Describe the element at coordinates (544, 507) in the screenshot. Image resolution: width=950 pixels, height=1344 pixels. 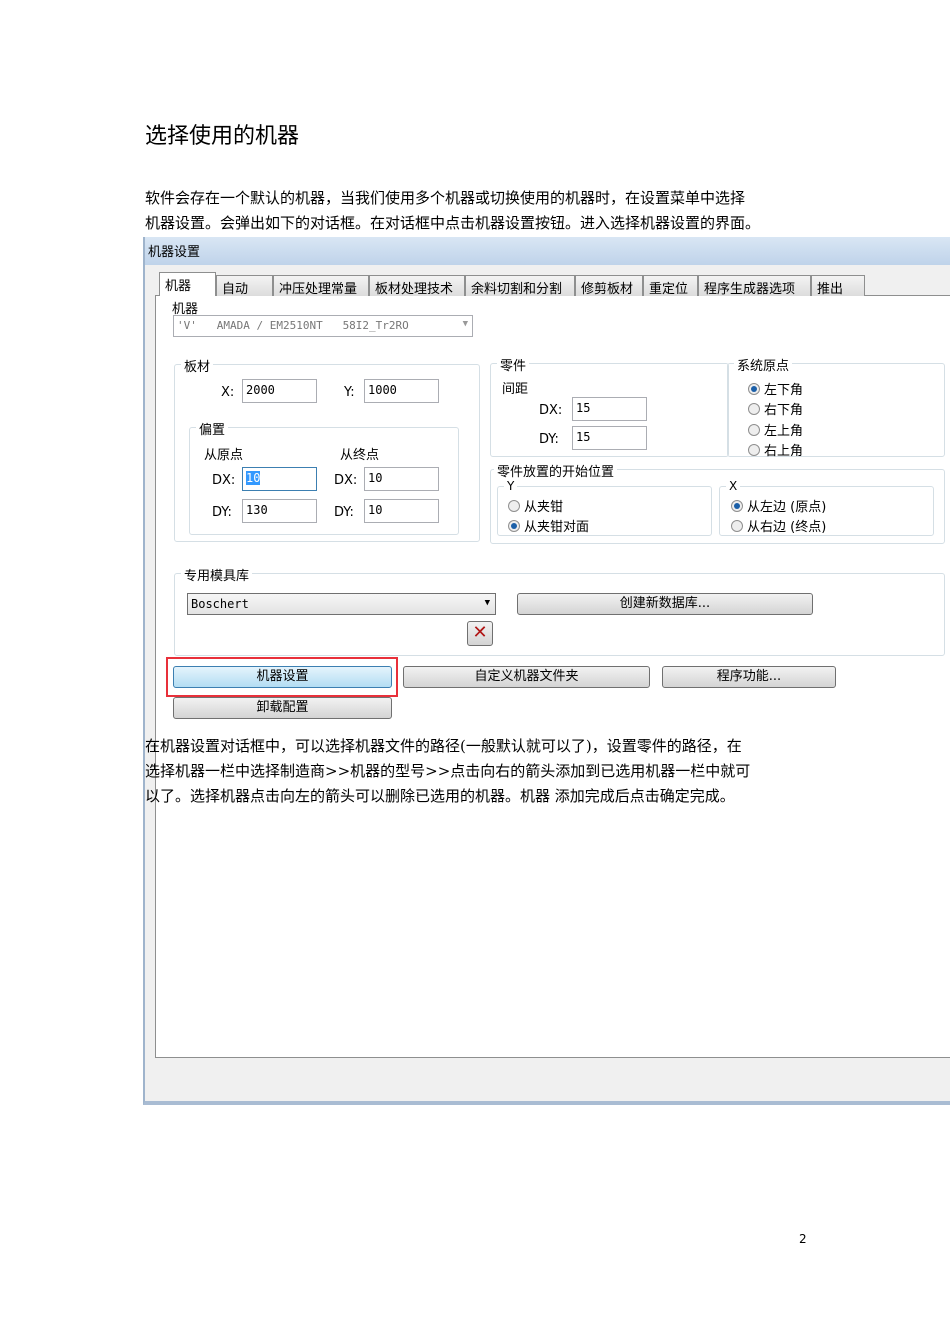
I see `radio-label: 从夹钳` at that location.